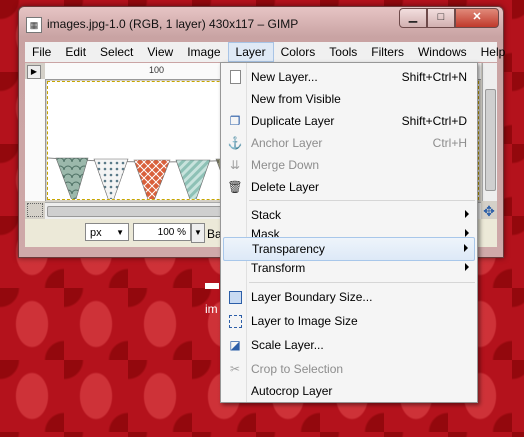 This screenshot has height=437, width=524. I want to click on menu-help: Help, so click(493, 52).